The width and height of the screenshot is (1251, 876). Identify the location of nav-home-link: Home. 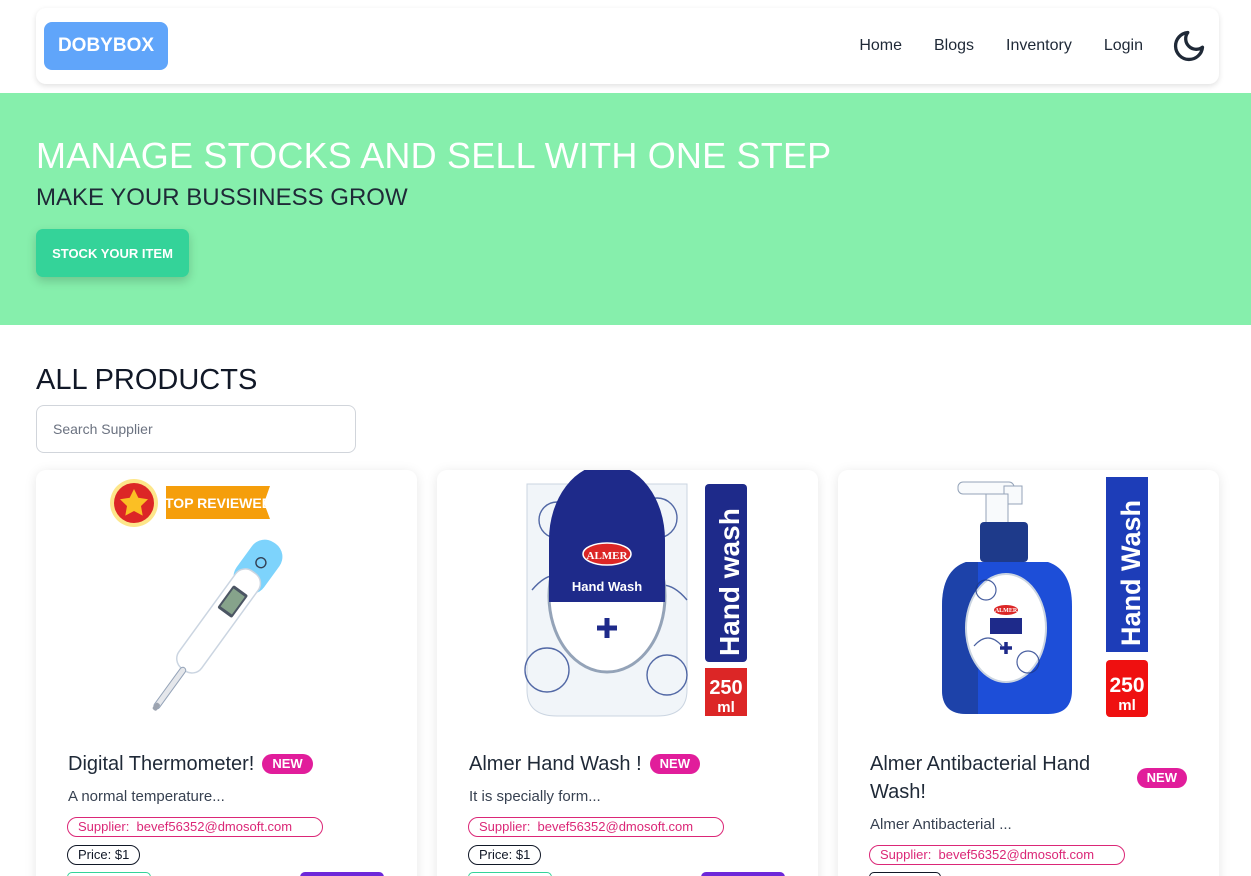
(880, 46).